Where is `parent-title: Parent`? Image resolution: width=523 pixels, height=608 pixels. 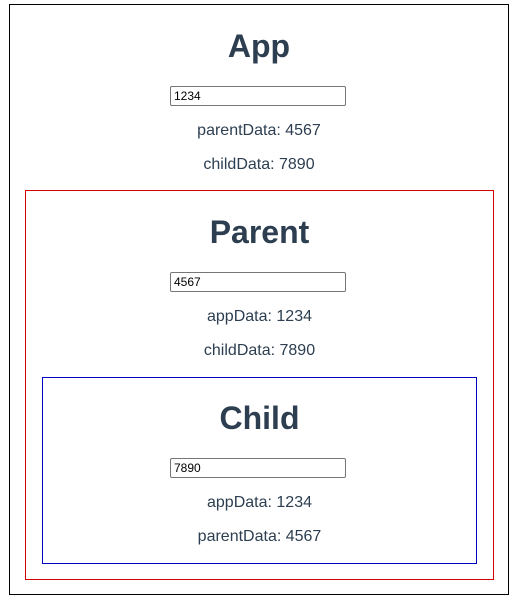 parent-title: Parent is located at coordinates (259, 232).